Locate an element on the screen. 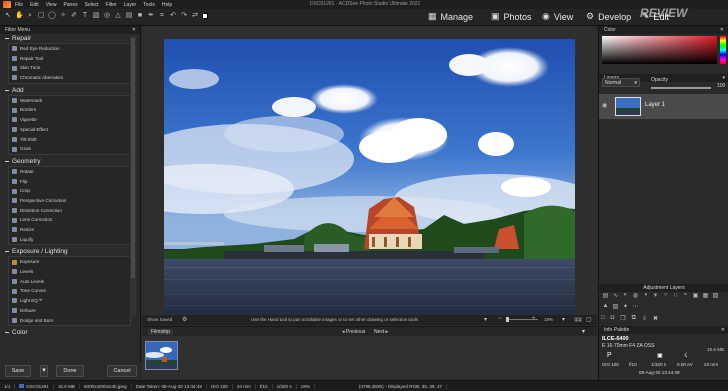 The width and height of the screenshot is (728, 391). filmstrip-menu-icon: ▾ is located at coordinates (583, 331).